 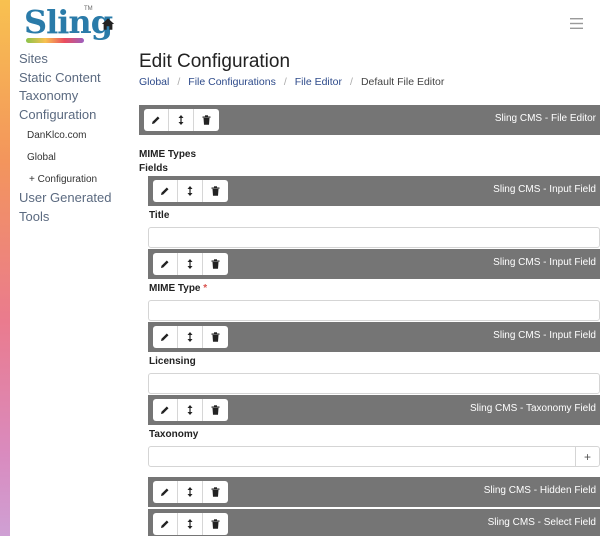 I want to click on home-icon, so click(x=108, y=24).